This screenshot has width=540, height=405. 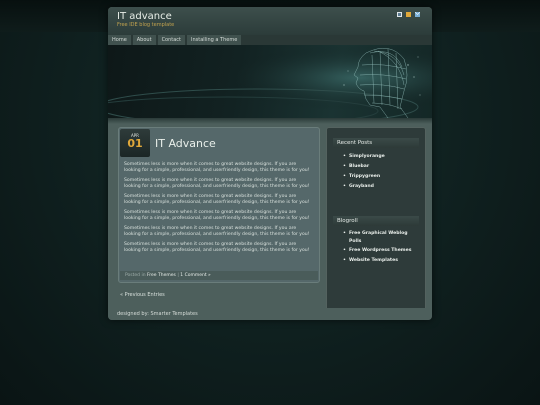 I want to click on recent-post-link: Grayband, so click(x=376, y=187).